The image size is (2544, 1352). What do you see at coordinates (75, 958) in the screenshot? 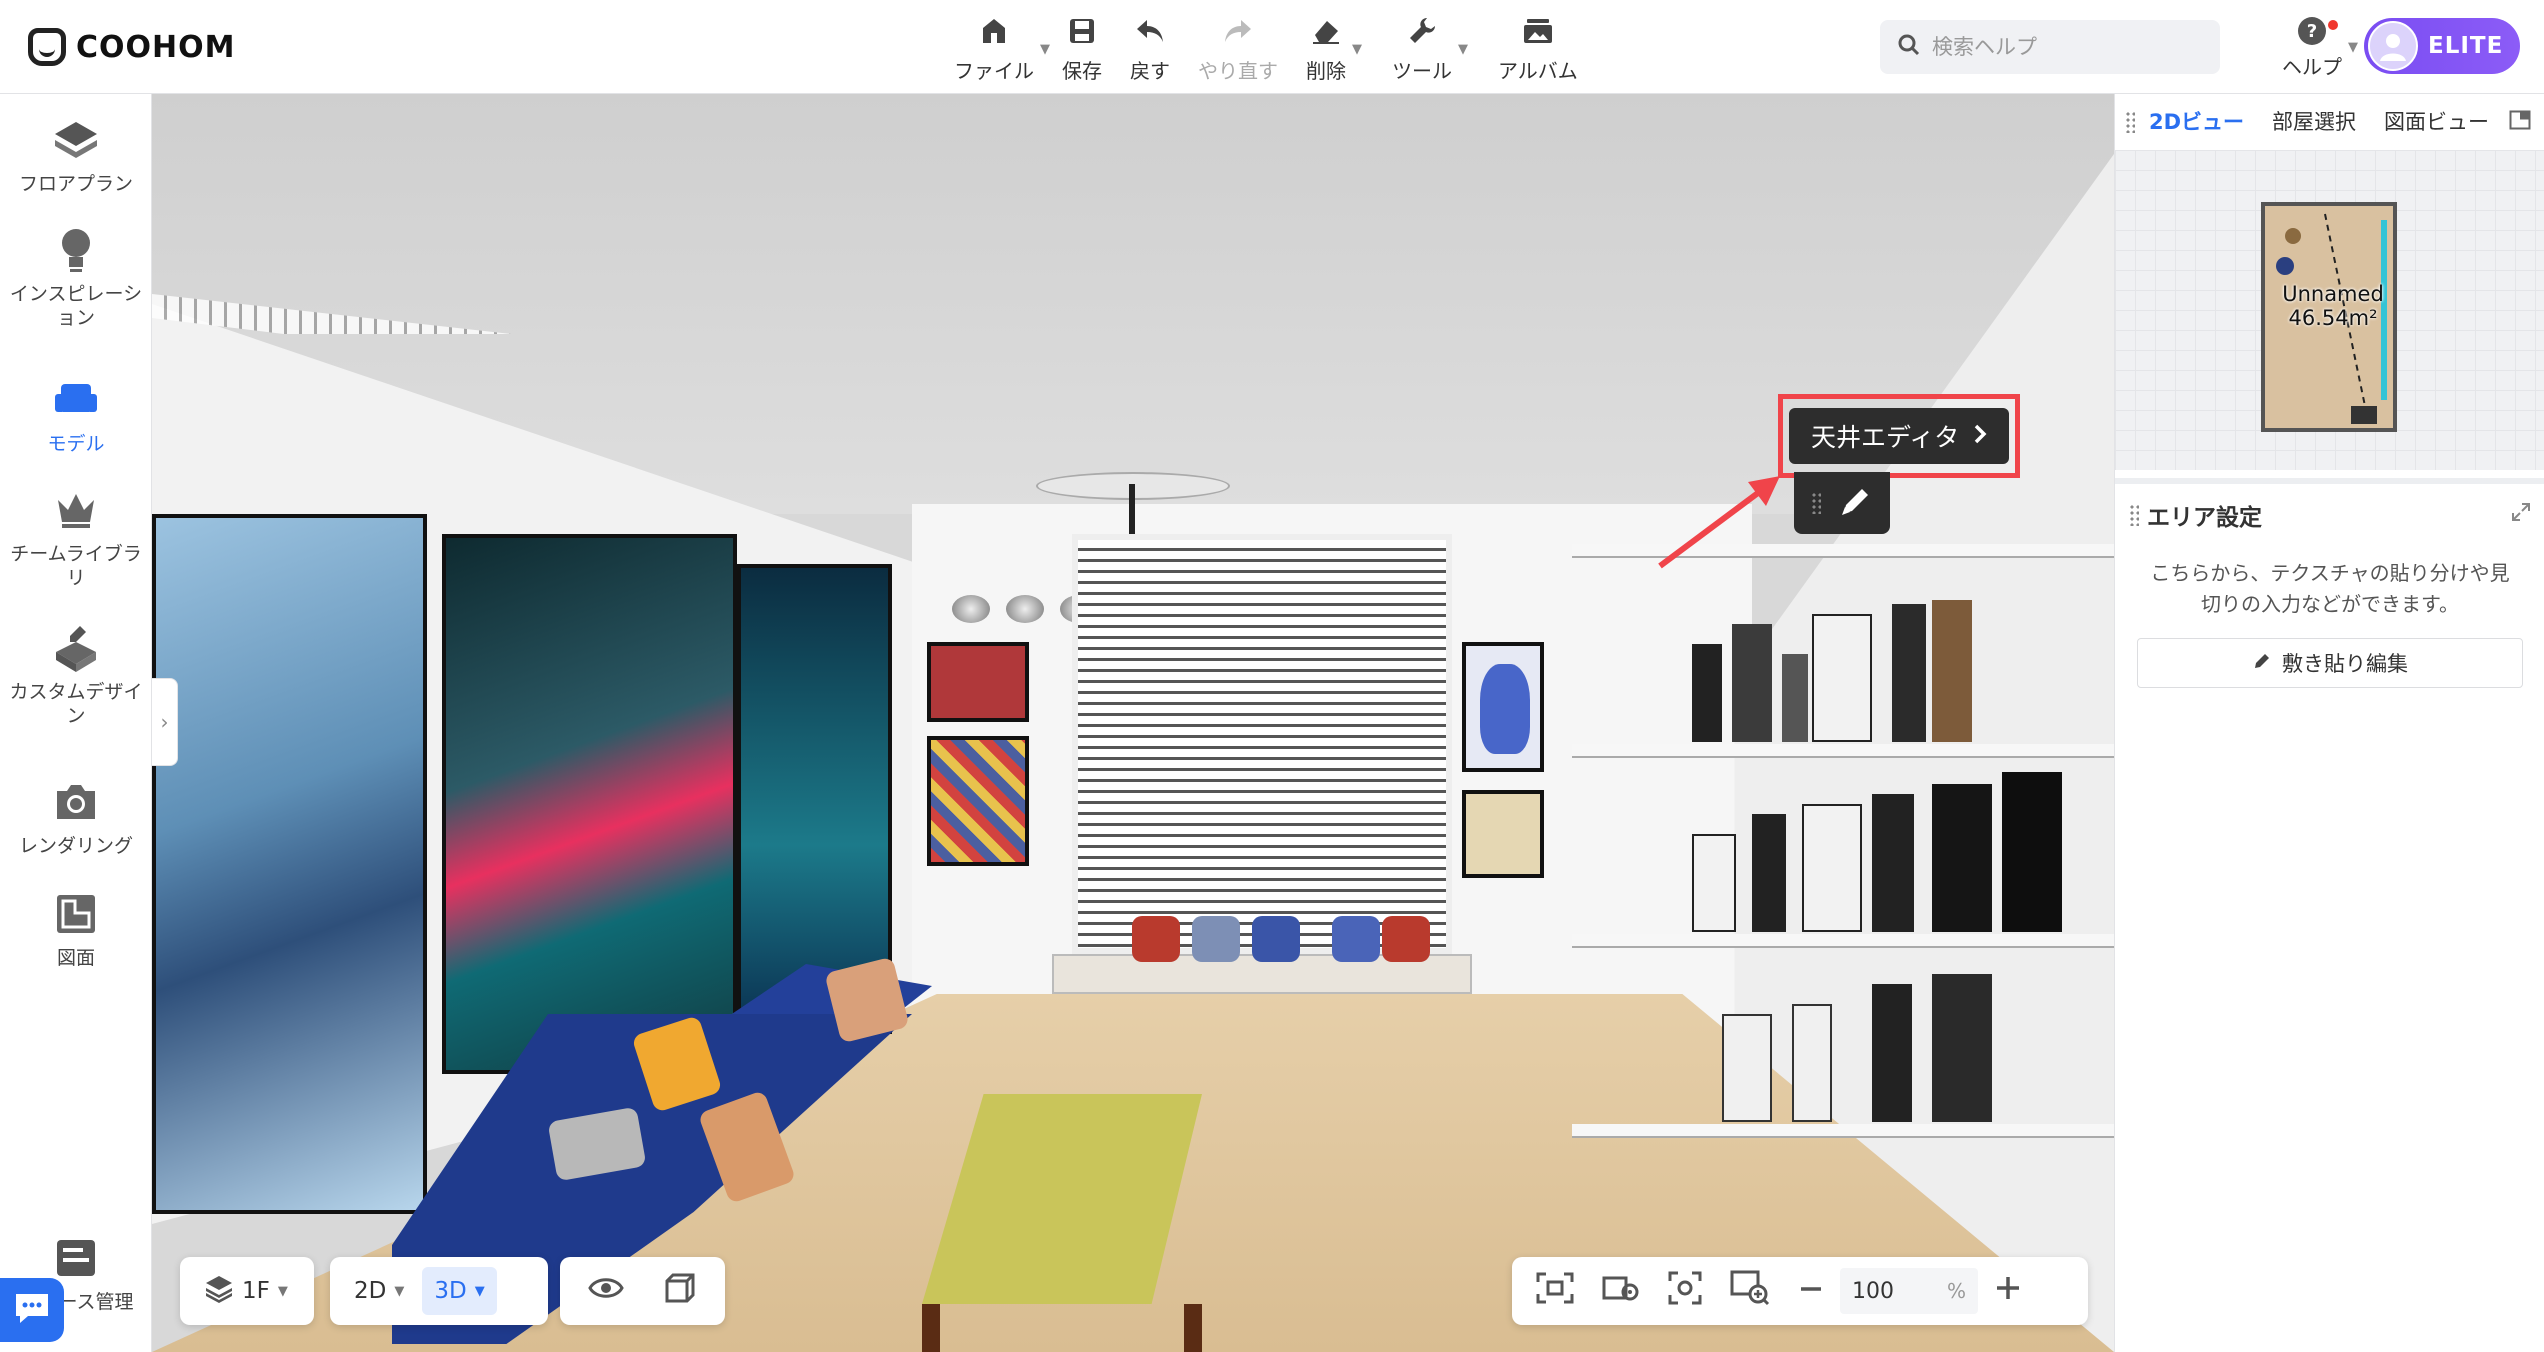
I see `sidebar-item-label: 図面` at bounding box center [75, 958].